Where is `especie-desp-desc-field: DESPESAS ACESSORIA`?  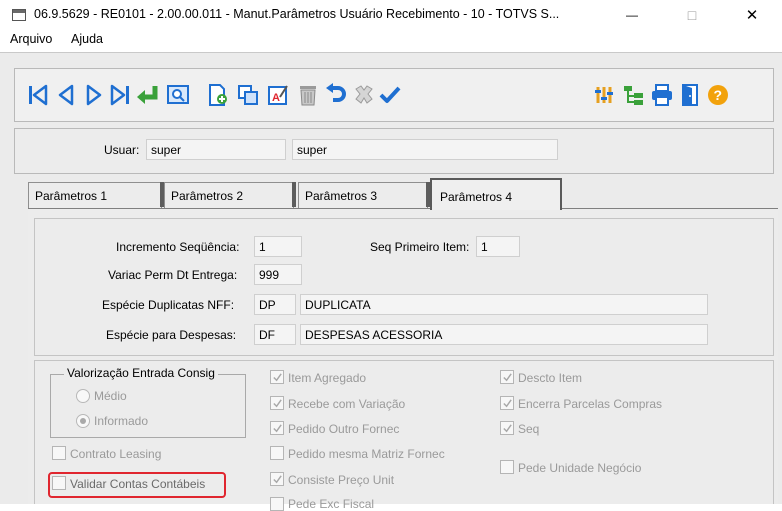 especie-desp-desc-field: DESPESAS ACESSORIA is located at coordinates (504, 334).